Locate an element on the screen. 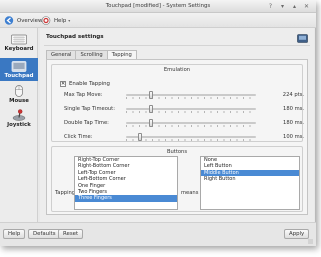 The width and height of the screenshot is (321, 257). chevron-down-icon: ▾ is located at coordinates (69, 20).